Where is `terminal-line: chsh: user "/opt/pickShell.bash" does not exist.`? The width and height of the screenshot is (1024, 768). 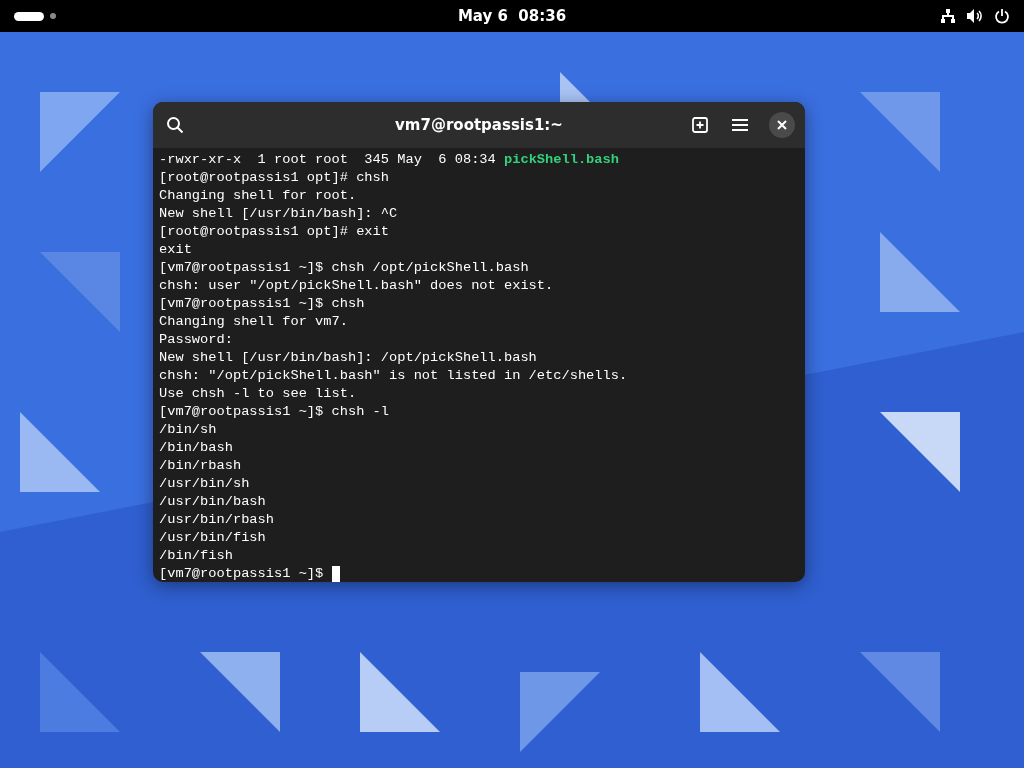 terminal-line: chsh: user "/opt/pickShell.bash" does not exist. is located at coordinates (357, 286).